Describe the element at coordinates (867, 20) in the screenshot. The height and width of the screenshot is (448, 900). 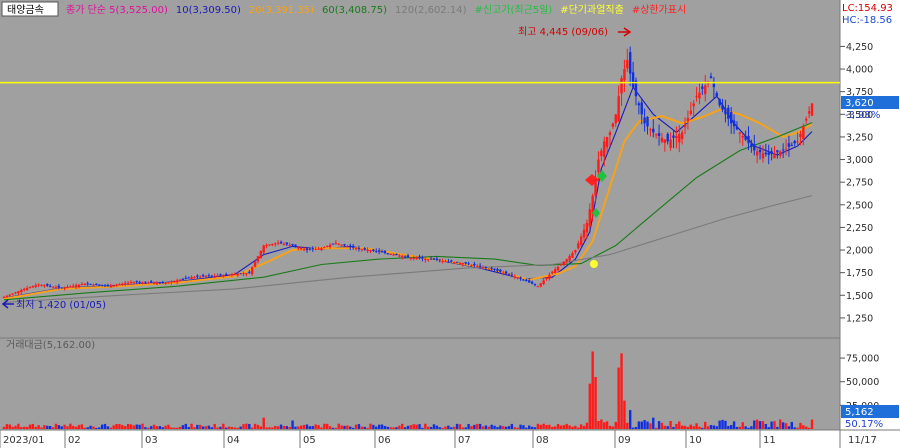
I see `hc-value: HC:-18.56` at that location.